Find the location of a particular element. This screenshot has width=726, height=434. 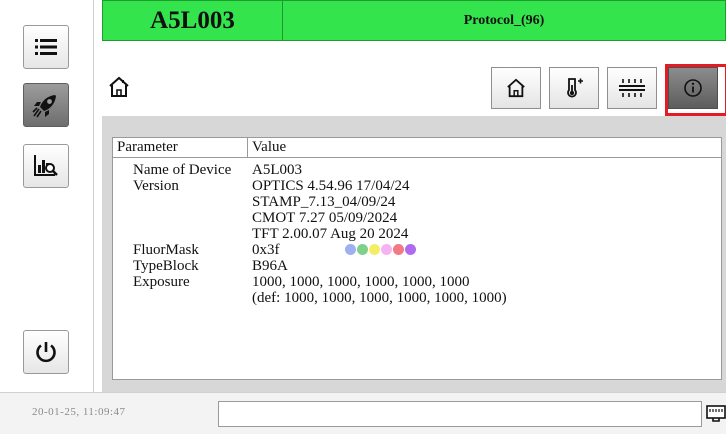

parameter-column-header: Parameter is located at coordinates (147, 147).